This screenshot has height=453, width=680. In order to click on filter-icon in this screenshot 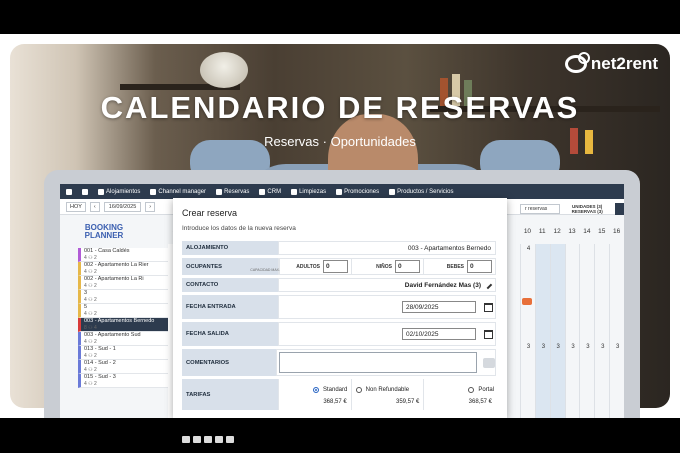, I will do `click(619, 209)`.